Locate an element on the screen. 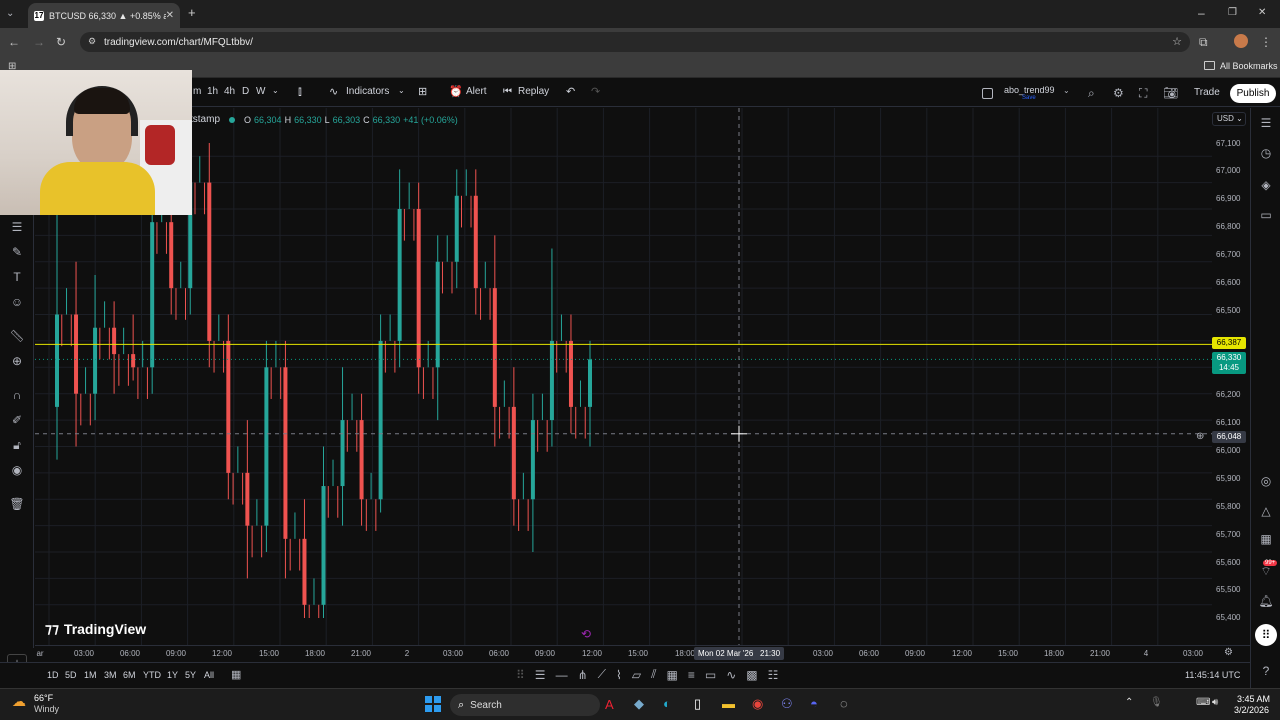 Image resolution: width=1280 pixels, height=720 pixels. gann-box-icon: ▩ is located at coordinates (751, 675).